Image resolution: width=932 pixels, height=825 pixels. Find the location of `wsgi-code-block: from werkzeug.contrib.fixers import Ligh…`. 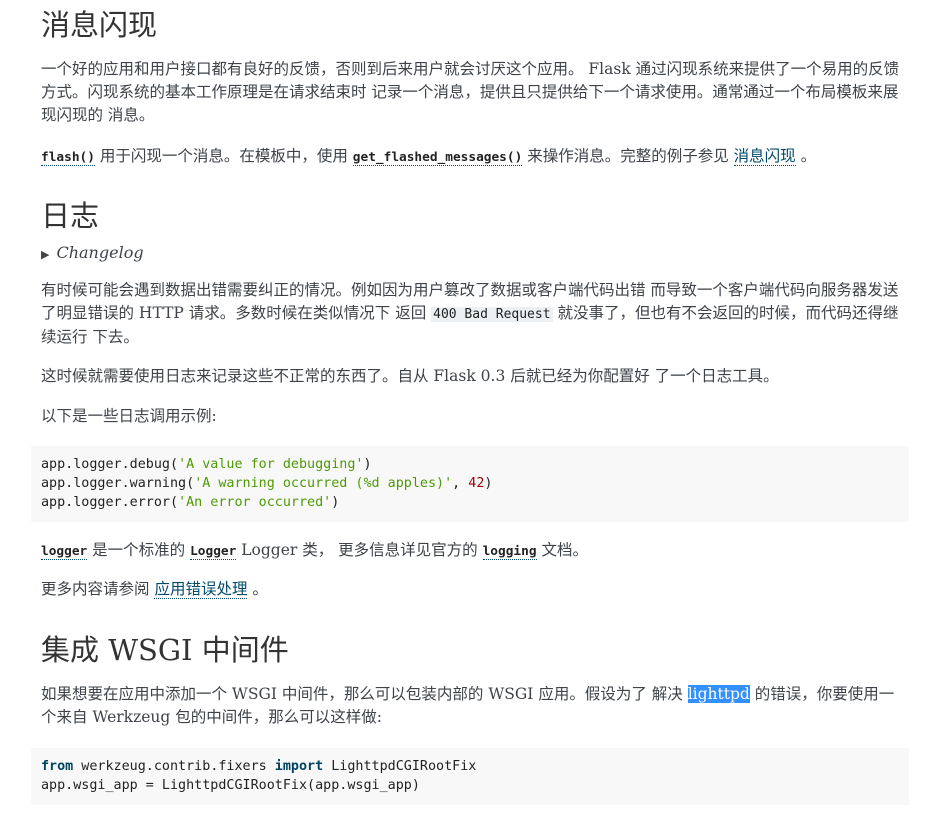

wsgi-code-block: from werkzeug.contrib.fixers import Ligh… is located at coordinates (470, 776).